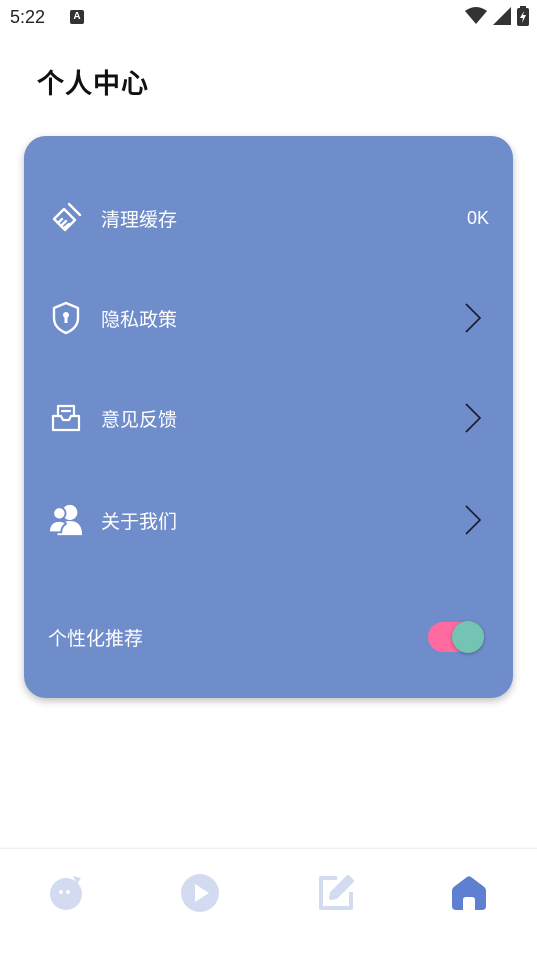 Image resolution: width=537 pixels, height=957 pixels. I want to click on feedback-item: 意见反馈, so click(268, 418).